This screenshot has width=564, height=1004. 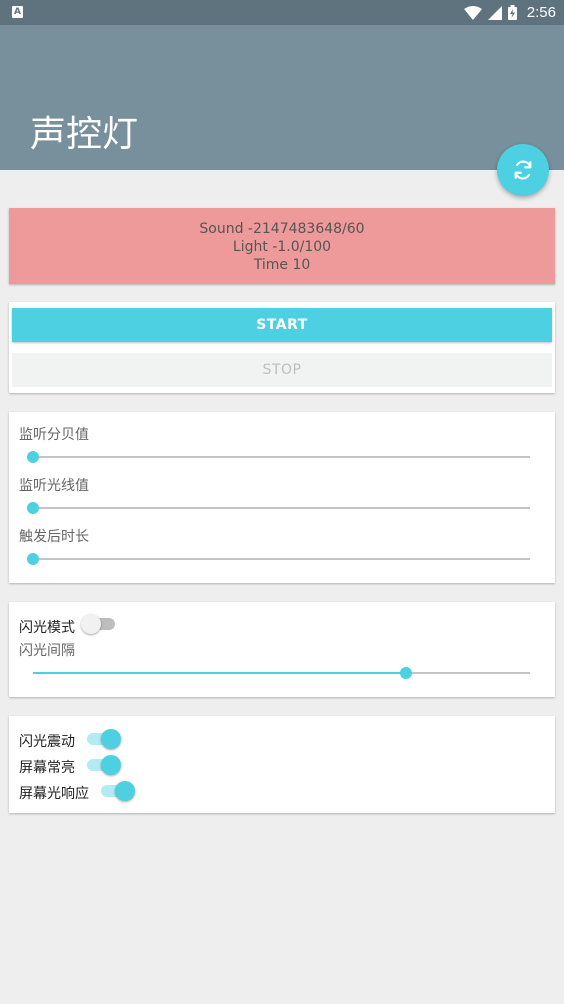 I want to click on screen-on-switch, so click(x=103, y=765).